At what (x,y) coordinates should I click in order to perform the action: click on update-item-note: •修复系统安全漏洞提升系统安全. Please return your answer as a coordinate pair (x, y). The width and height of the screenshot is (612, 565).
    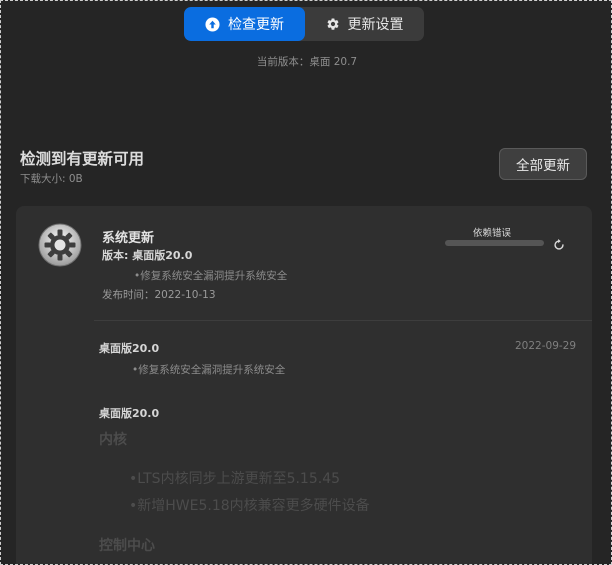
    Looking at the image, I should click on (211, 276).